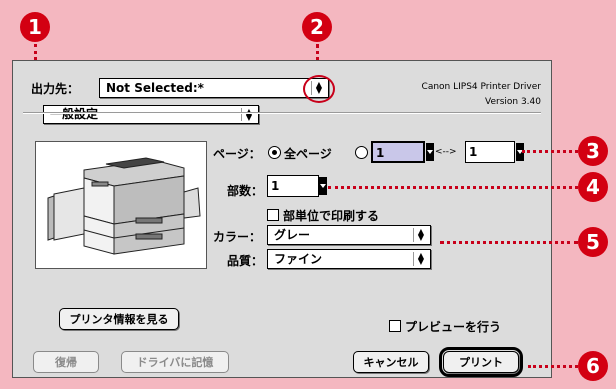 This screenshot has height=389, width=616. Describe the element at coordinates (593, 366) in the screenshot. I see `callout-6: 6` at that location.